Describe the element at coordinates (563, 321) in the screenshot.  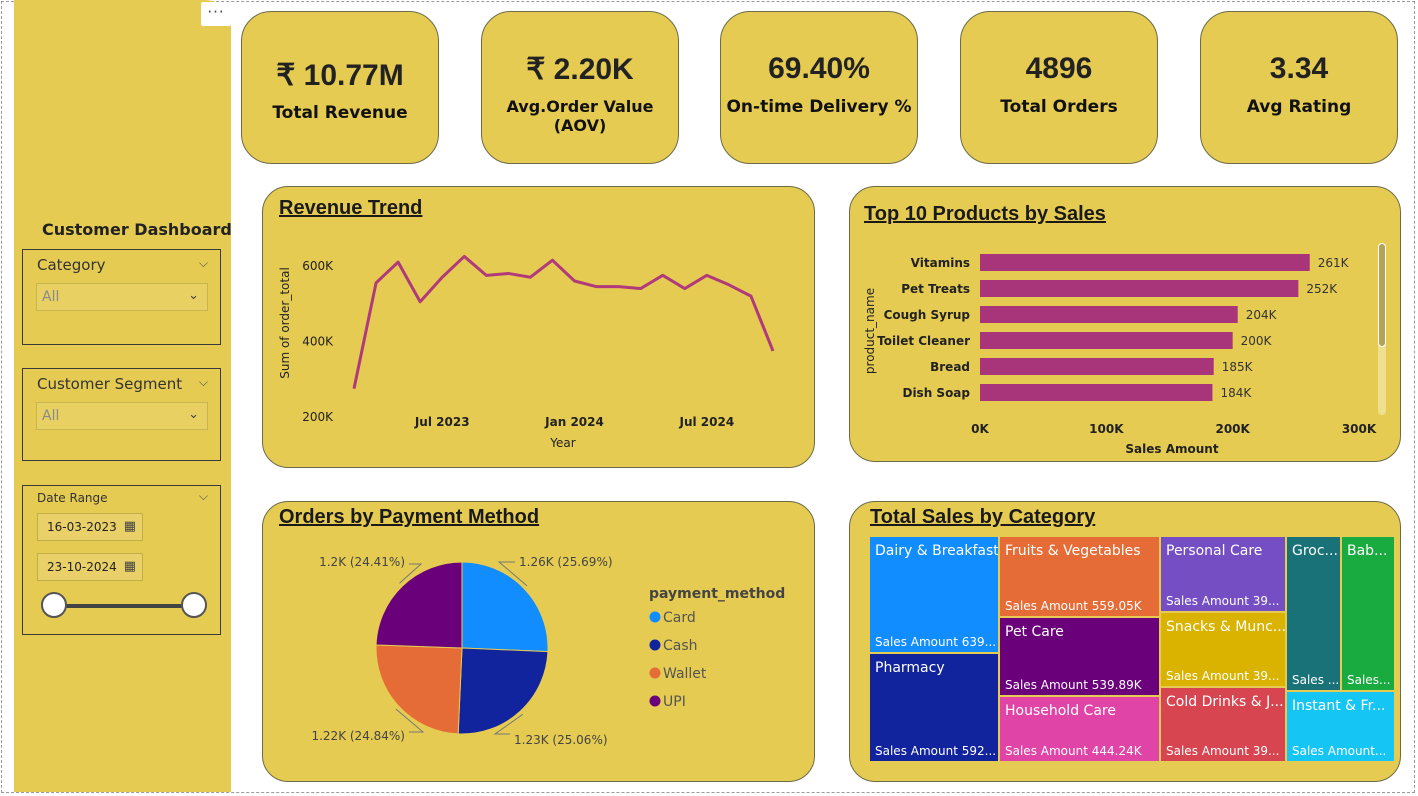
I see `revenue-line` at that location.